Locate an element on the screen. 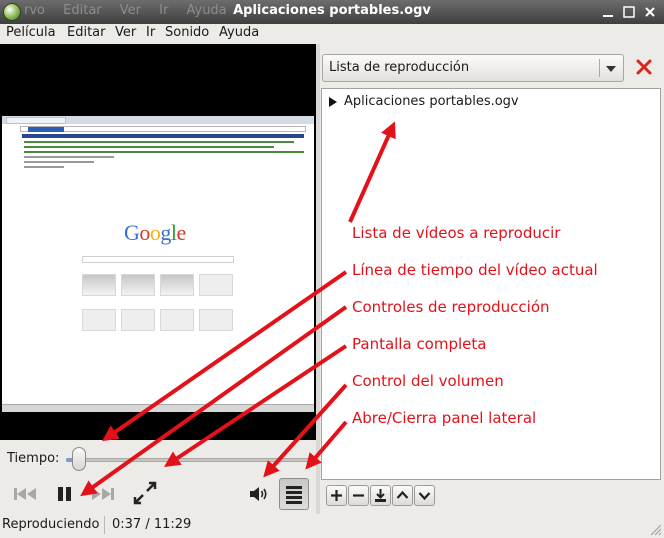 This screenshot has height=538, width=664. close-window-button is located at coordinates (650, 12).